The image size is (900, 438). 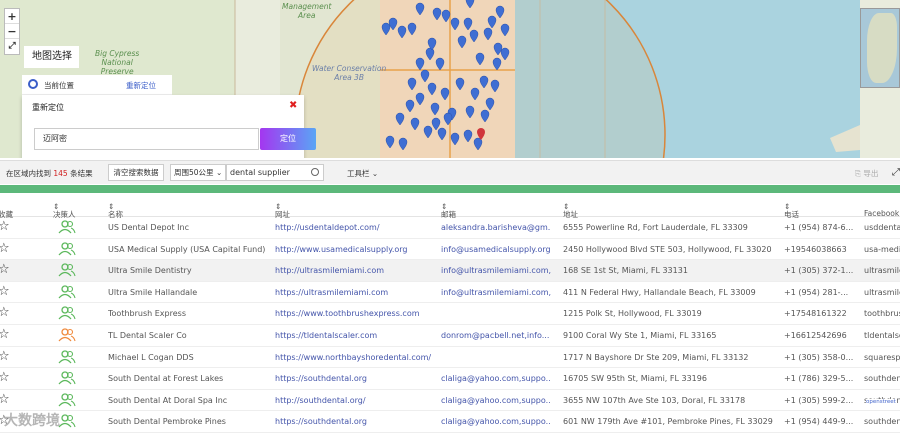 What do you see at coordinates (496, 249) in the screenshot?
I see `cell-email: info@usamedicalsupply.org,` at bounding box center [496, 249].